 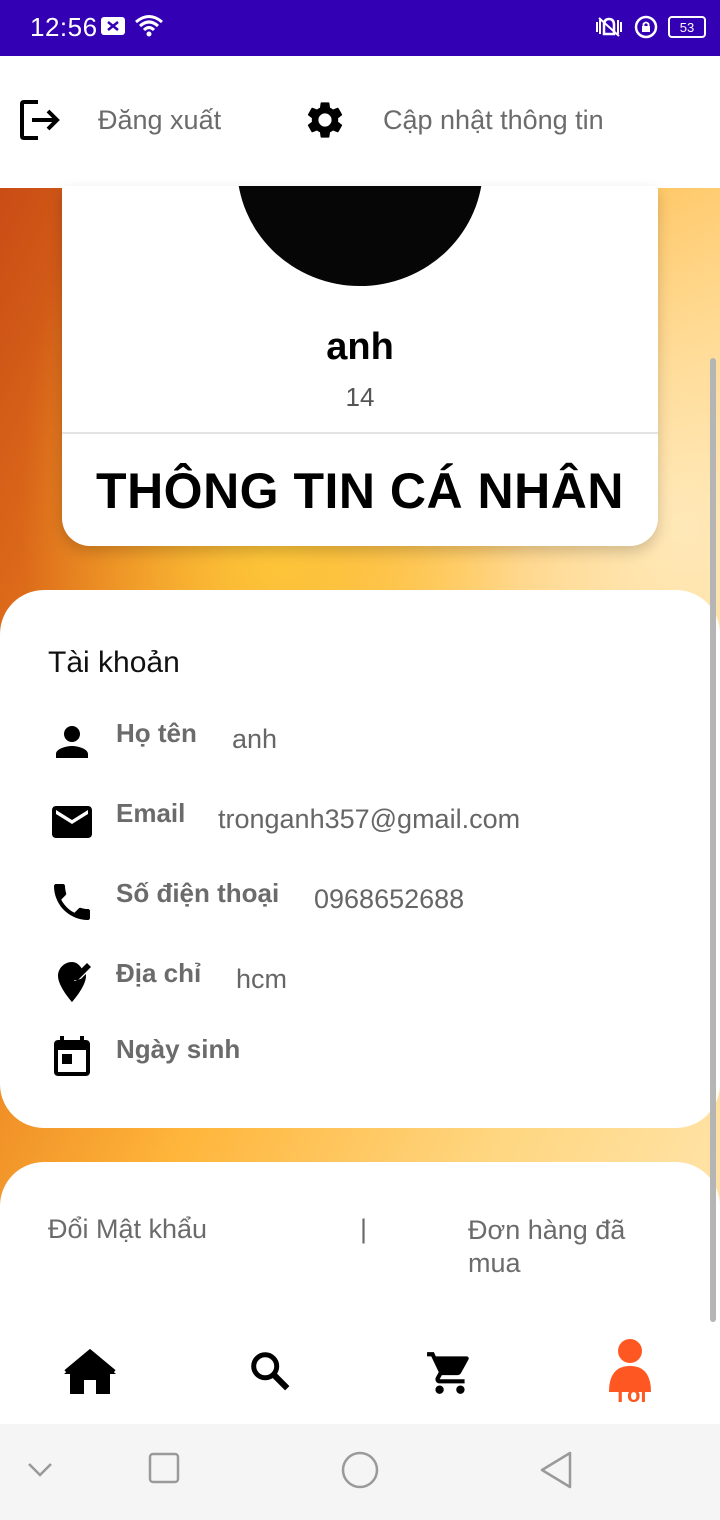 What do you see at coordinates (156, 733) in the screenshot?
I see `field-label: Họ tên` at bounding box center [156, 733].